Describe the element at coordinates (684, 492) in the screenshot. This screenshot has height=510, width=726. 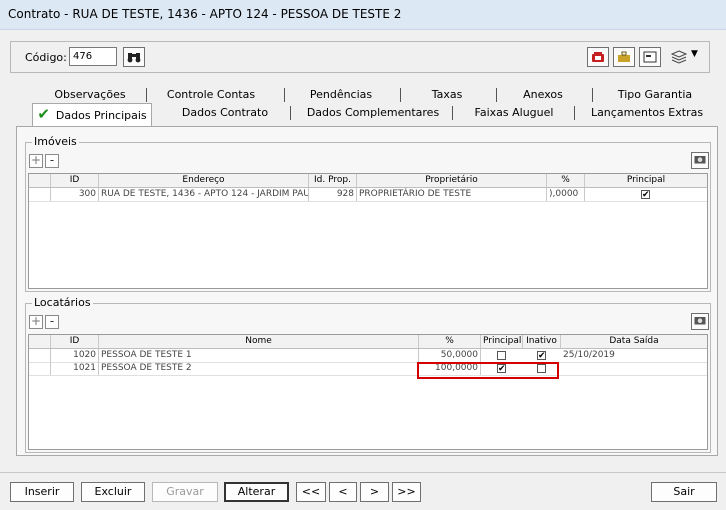
I see `sair-button: Sair` at that location.